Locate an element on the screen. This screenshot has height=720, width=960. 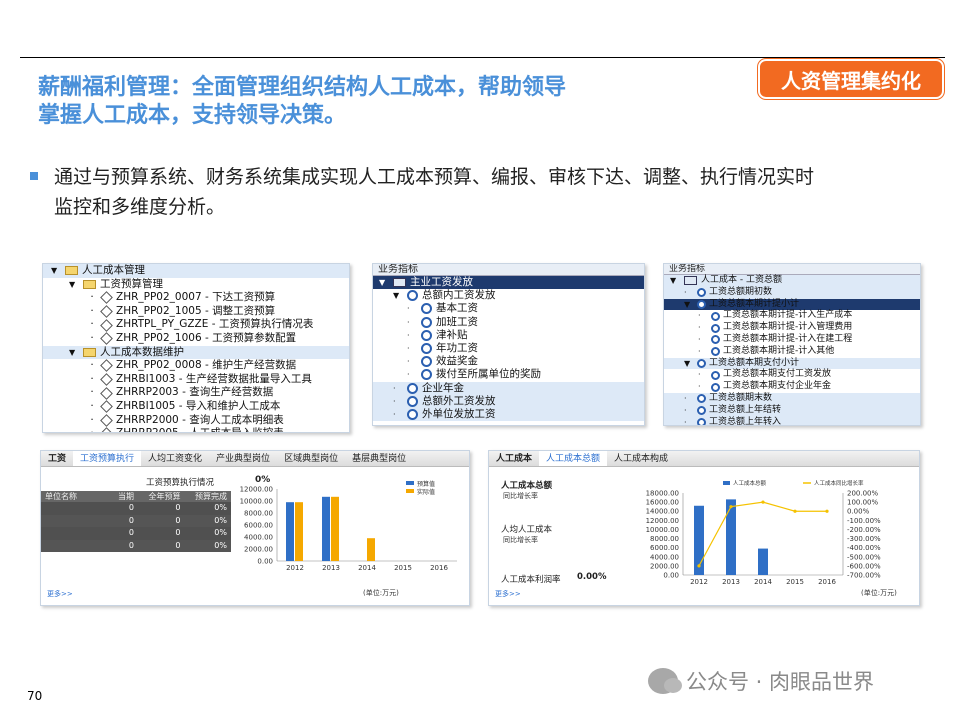
tree-row: · ZHRRP2005 - 人工成本导入监控表 is located at coordinates (196, 429).